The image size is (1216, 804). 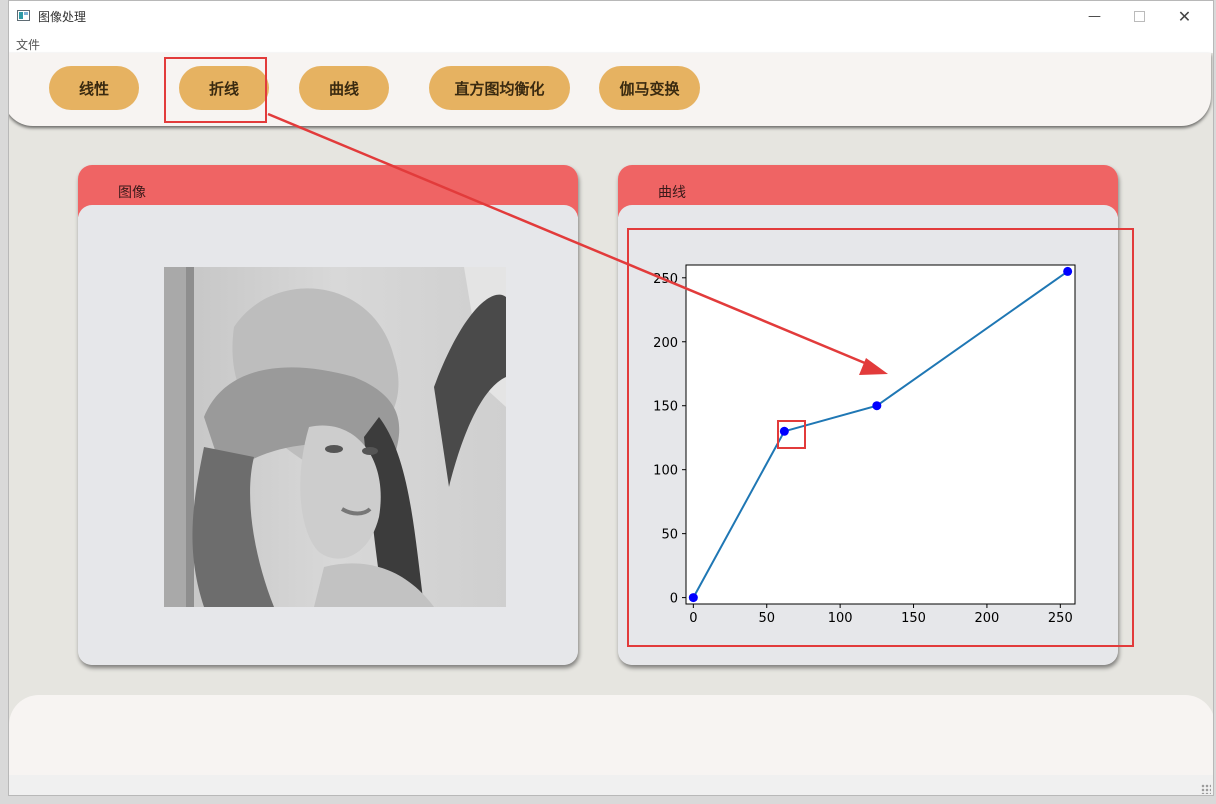 I want to click on gamma-transform-button: 伽马变换, so click(x=649, y=88).